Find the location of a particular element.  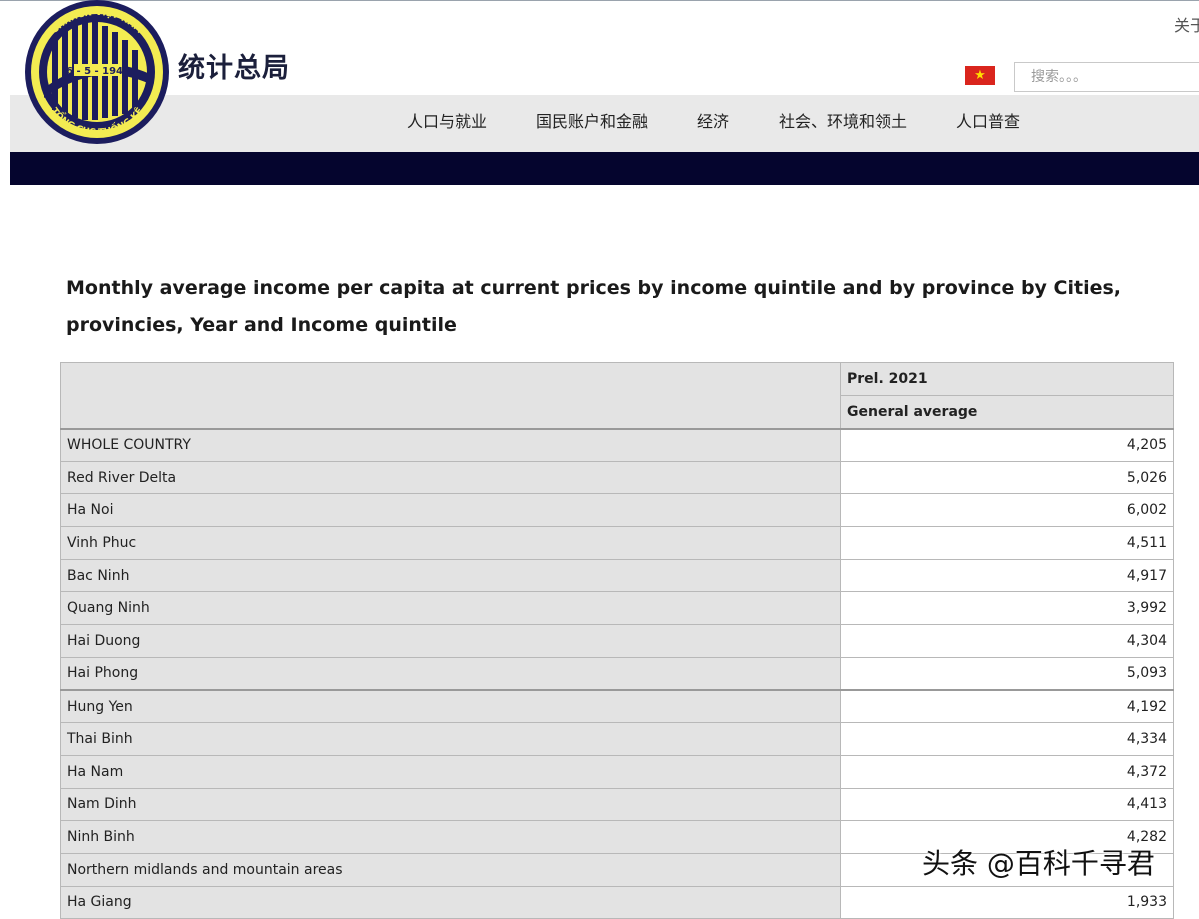

row-label: Bac Ninh is located at coordinates (450, 575).